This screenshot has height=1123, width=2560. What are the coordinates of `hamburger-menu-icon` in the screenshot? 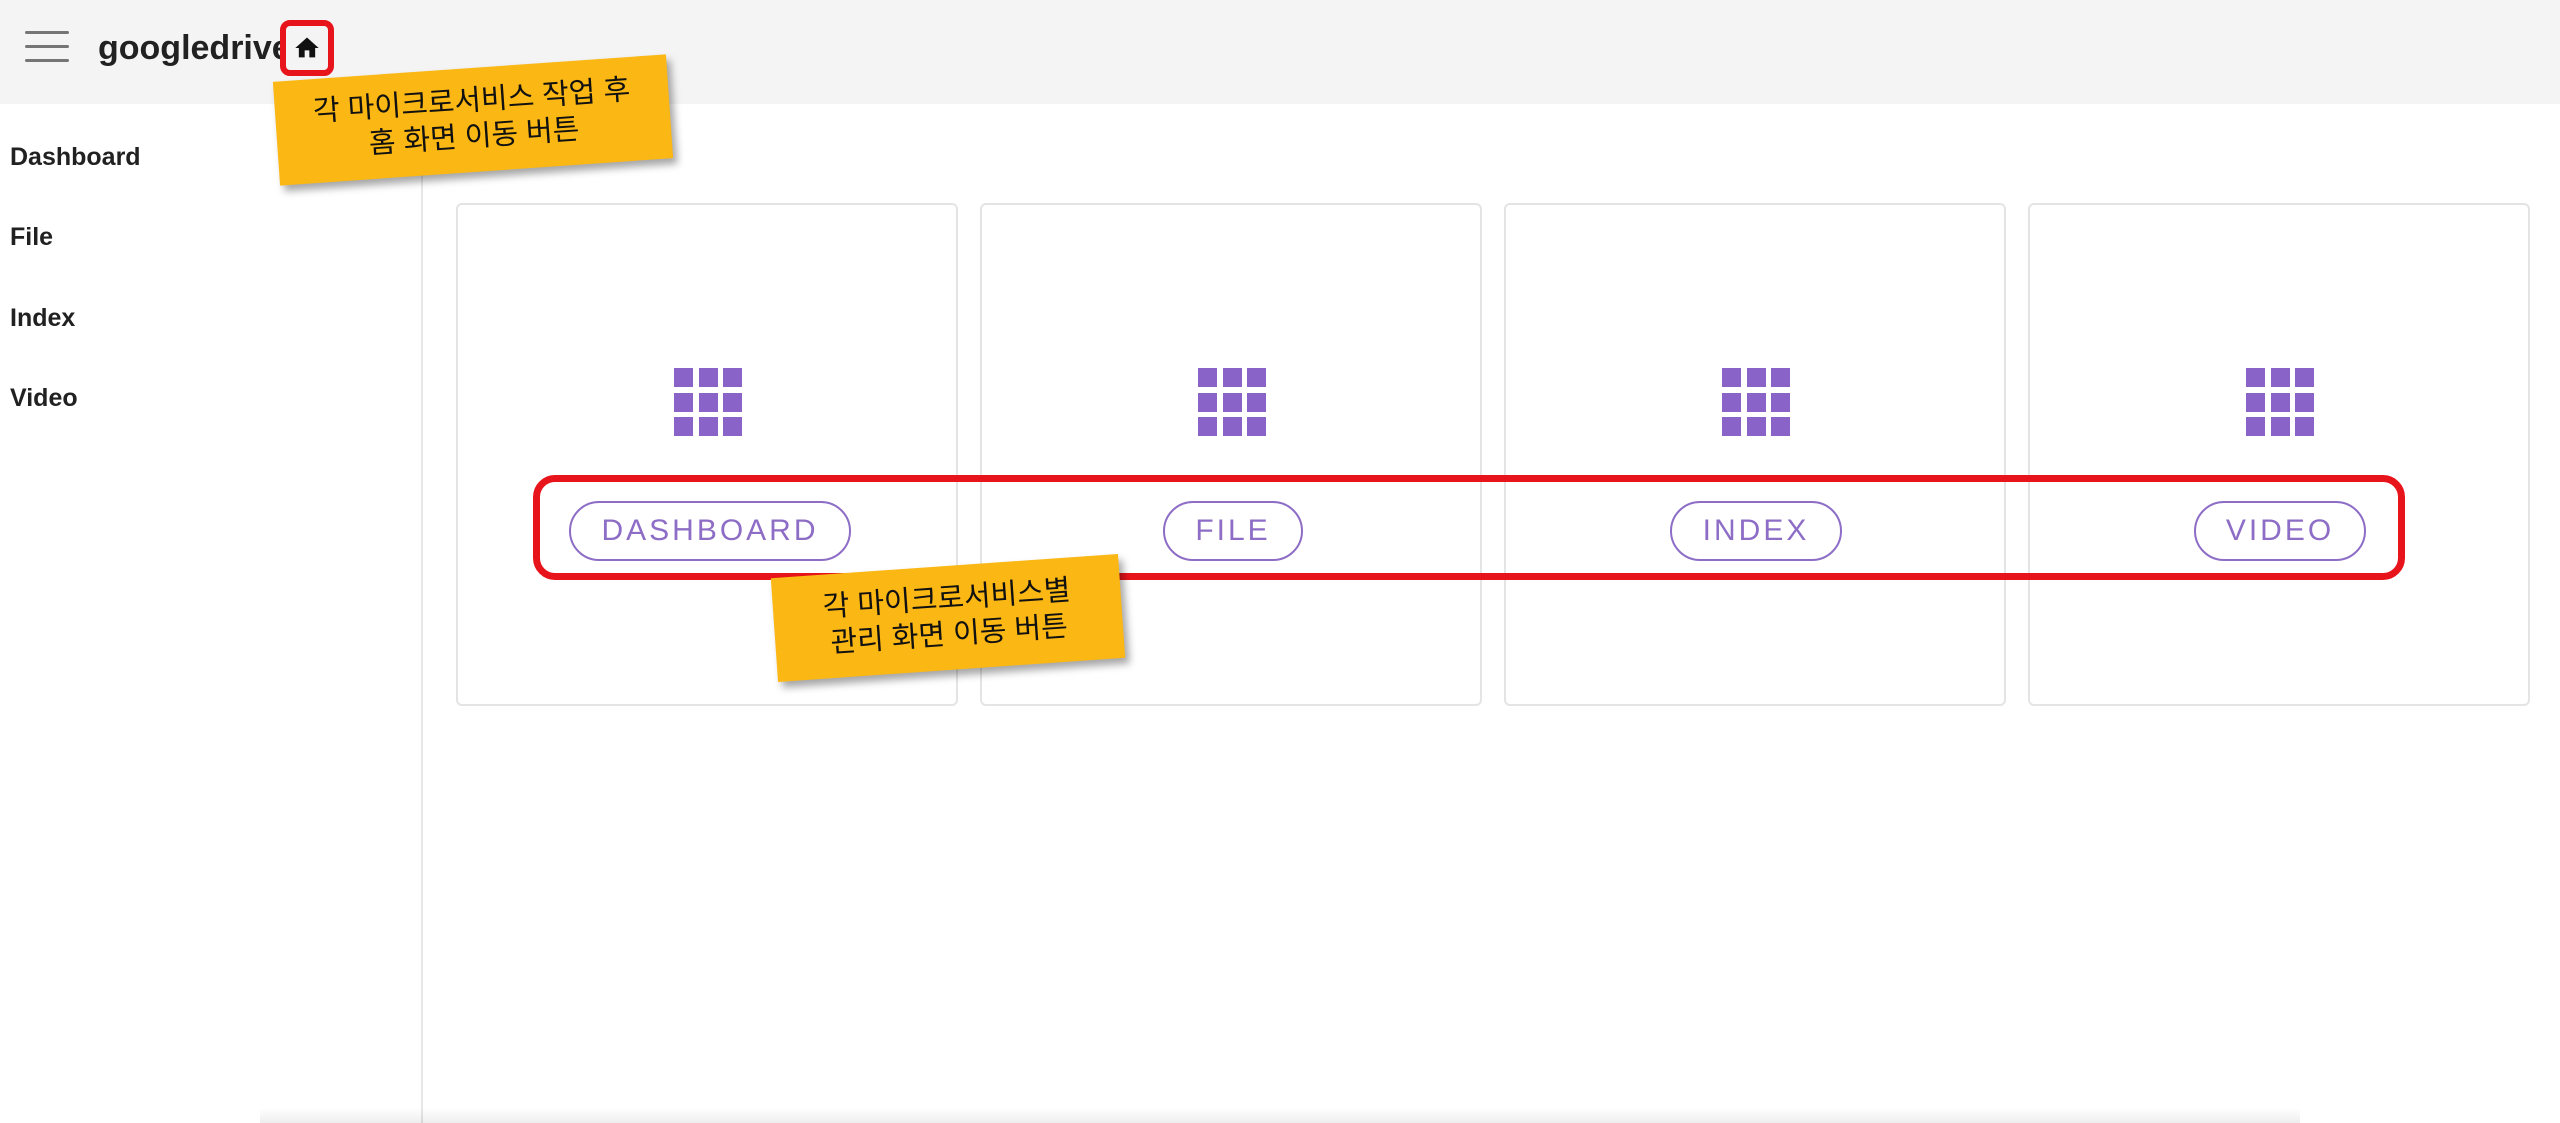 It's located at (47, 47).